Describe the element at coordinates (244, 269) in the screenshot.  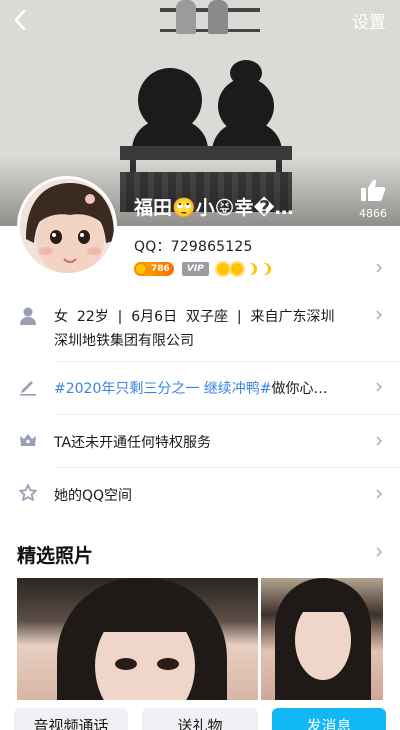
I see `level-icons` at that location.